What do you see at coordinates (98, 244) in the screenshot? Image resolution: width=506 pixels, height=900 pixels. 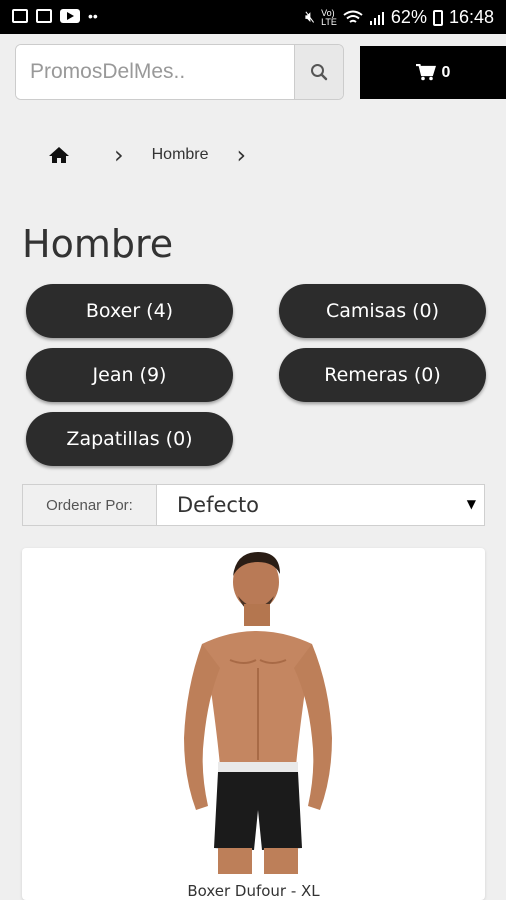 I see `page-title: Hombre` at bounding box center [98, 244].